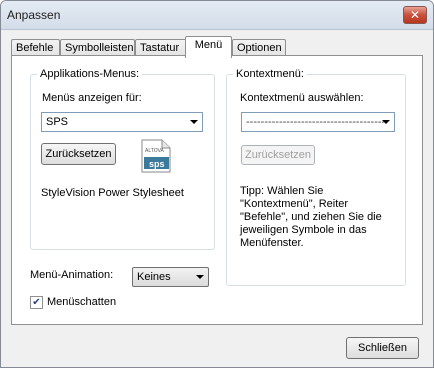  Describe the element at coordinates (157, 164) in the screenshot. I see `sps-icon-badge: sps` at that location.